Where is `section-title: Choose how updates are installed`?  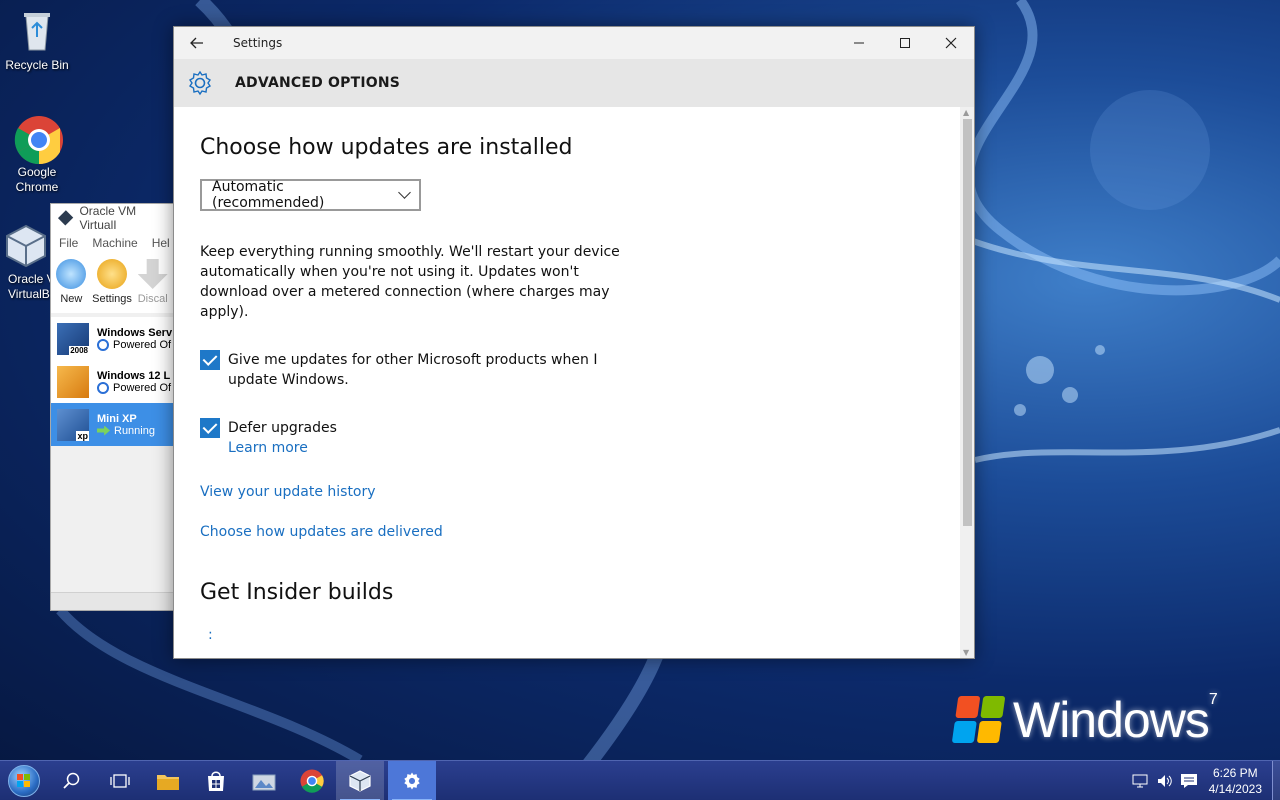
section-title: Choose how updates are installed is located at coordinates (386, 147).